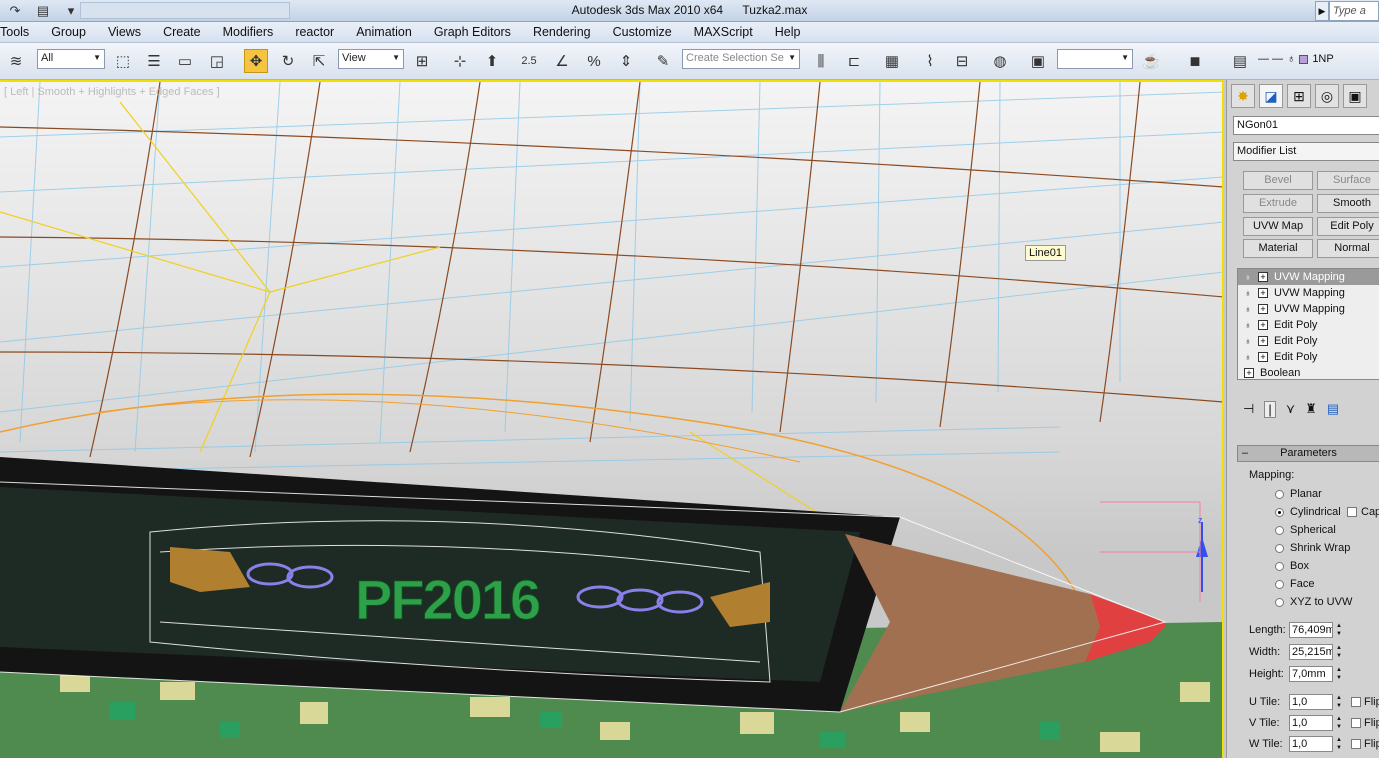  Describe the element at coordinates (1271, 96) in the screenshot. I see `modify-tab-icon: ◪` at that location.